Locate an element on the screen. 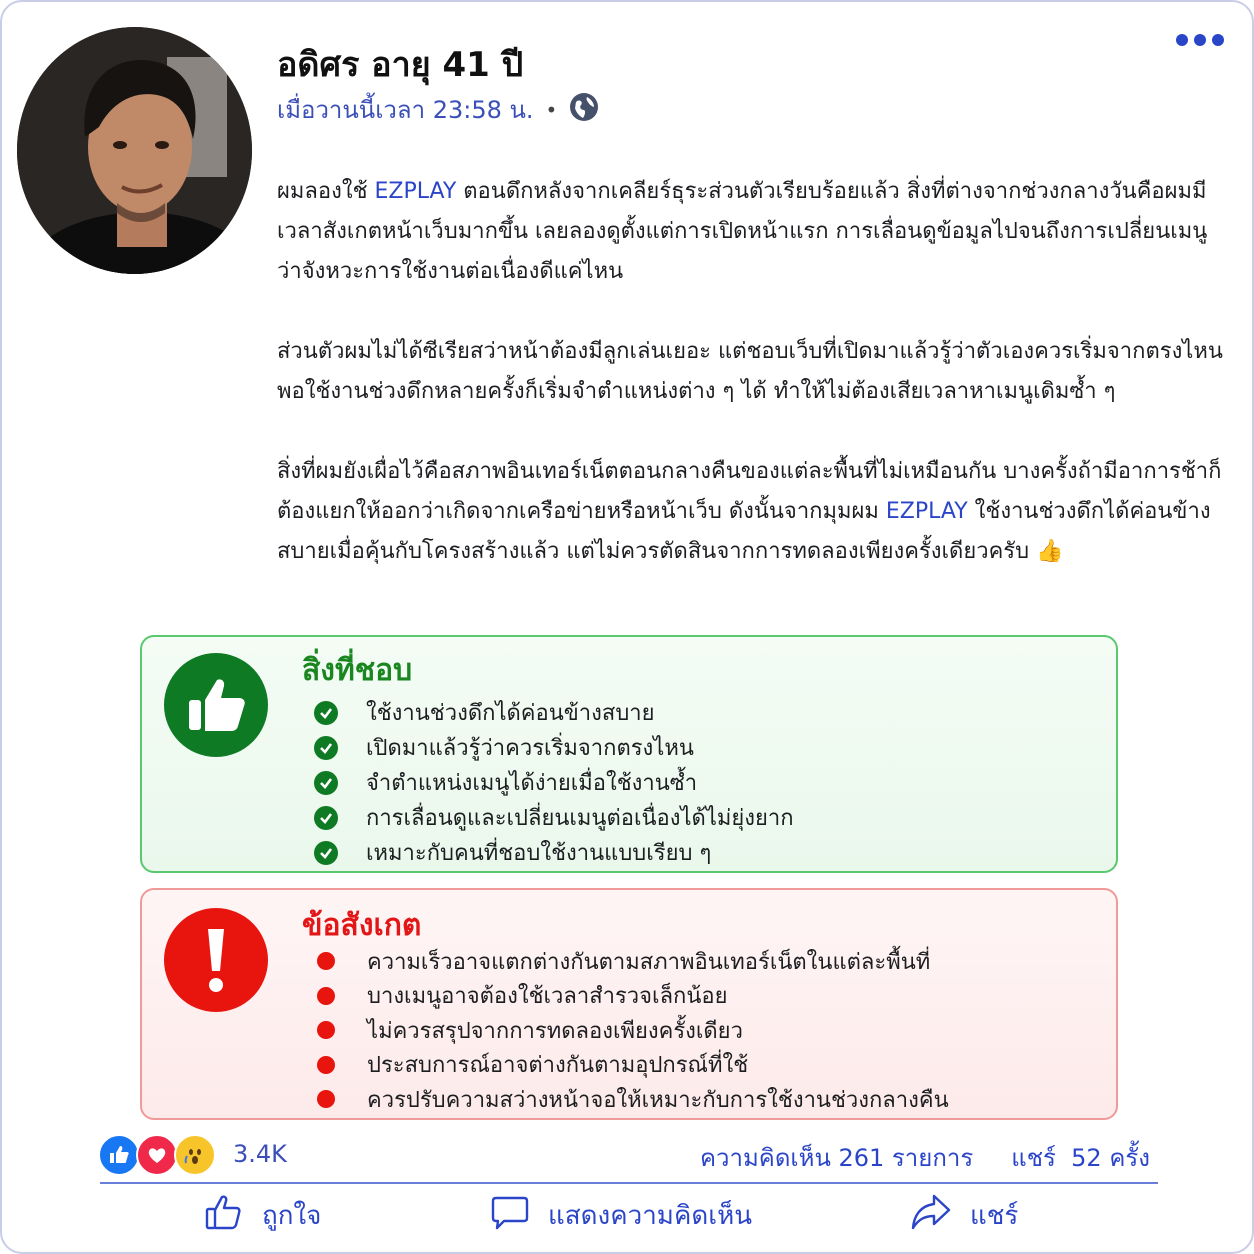 The image size is (1254, 1254). cons-item-text: ประสบการณ์อาจต่างกันตามอุปกรณ์ที่ใช้ is located at coordinates (558, 1066).